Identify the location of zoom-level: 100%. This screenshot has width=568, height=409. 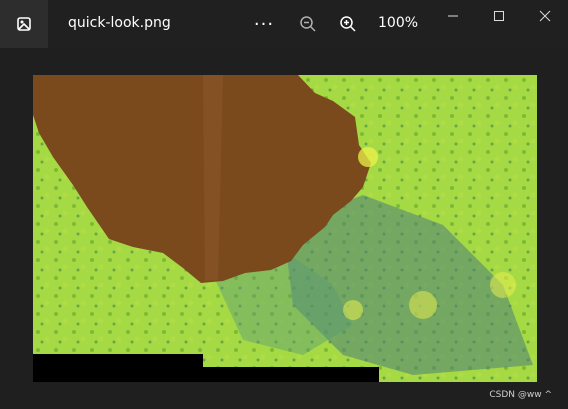
(398, 23).